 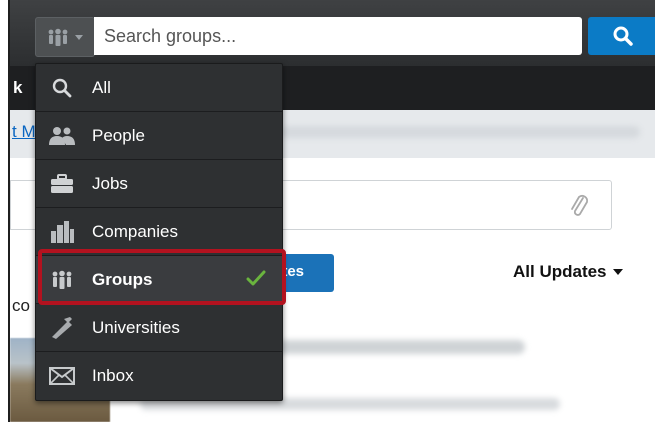 I want to click on menu-item-label: Universities, so click(x=136, y=327).